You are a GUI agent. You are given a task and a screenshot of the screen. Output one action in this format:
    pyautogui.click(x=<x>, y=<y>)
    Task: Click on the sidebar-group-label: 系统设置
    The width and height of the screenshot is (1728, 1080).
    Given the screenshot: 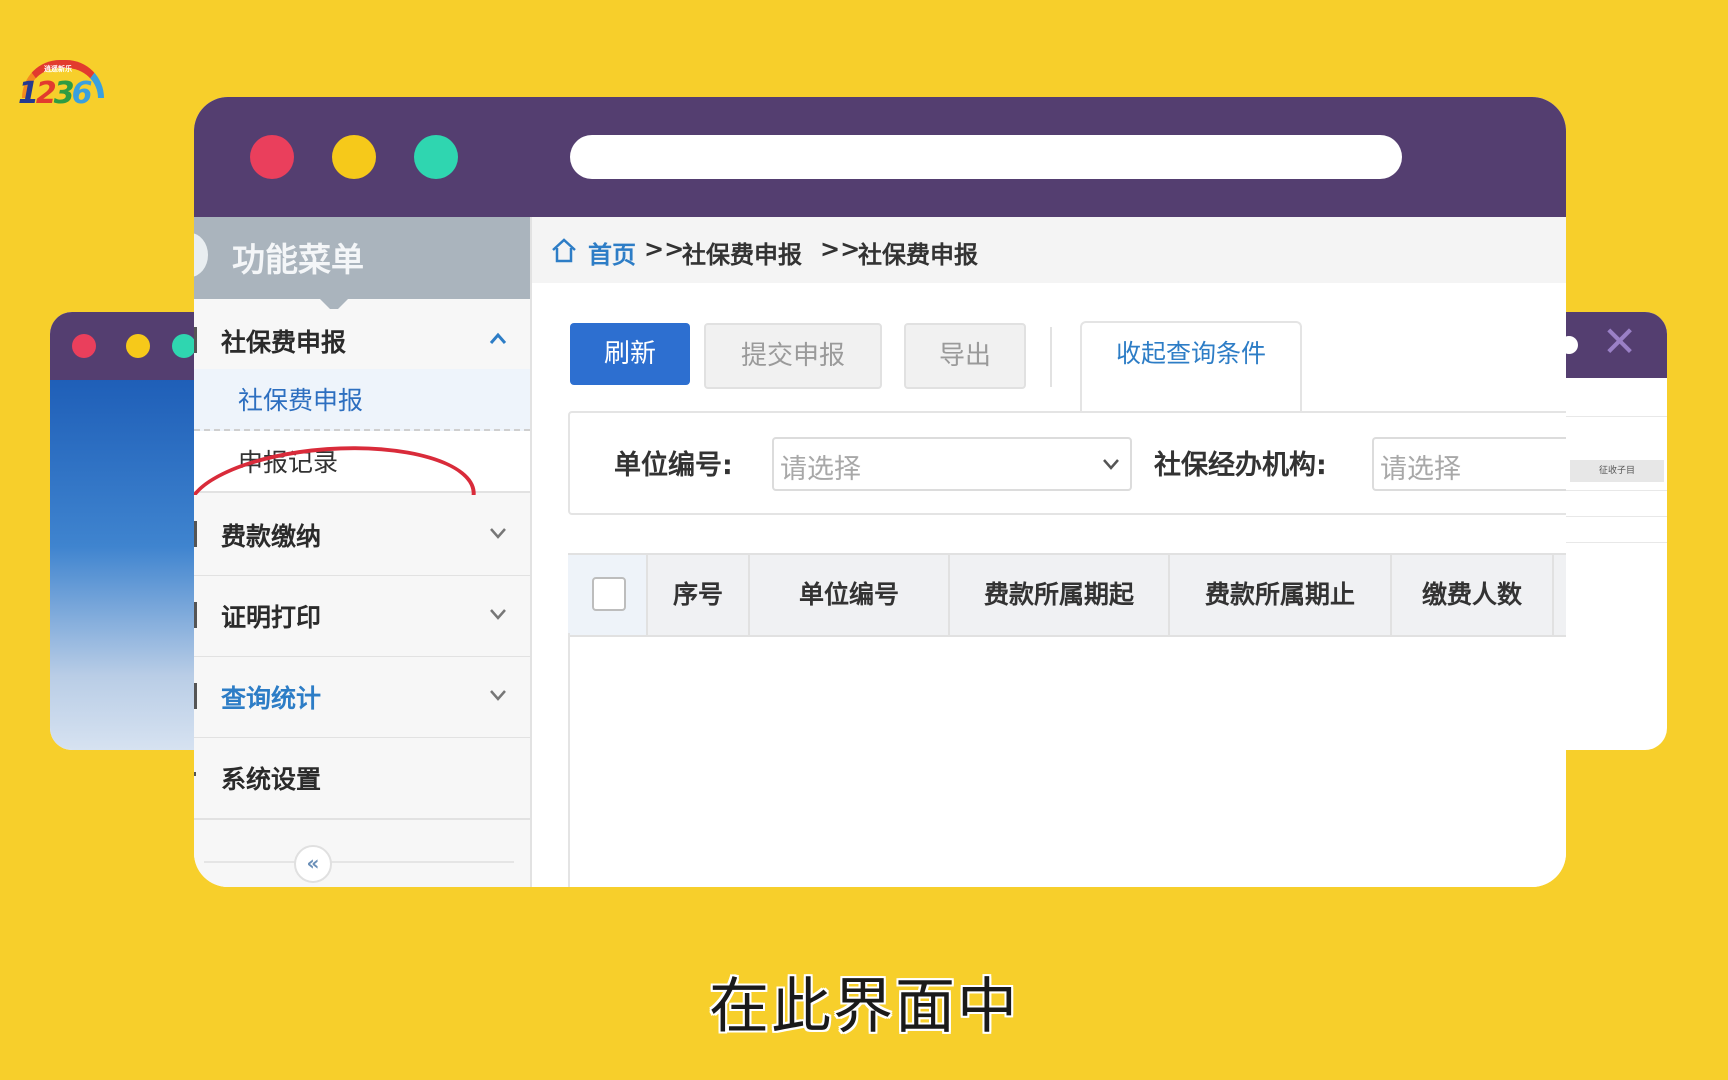 What is the action you would take?
    pyautogui.click(x=271, y=779)
    